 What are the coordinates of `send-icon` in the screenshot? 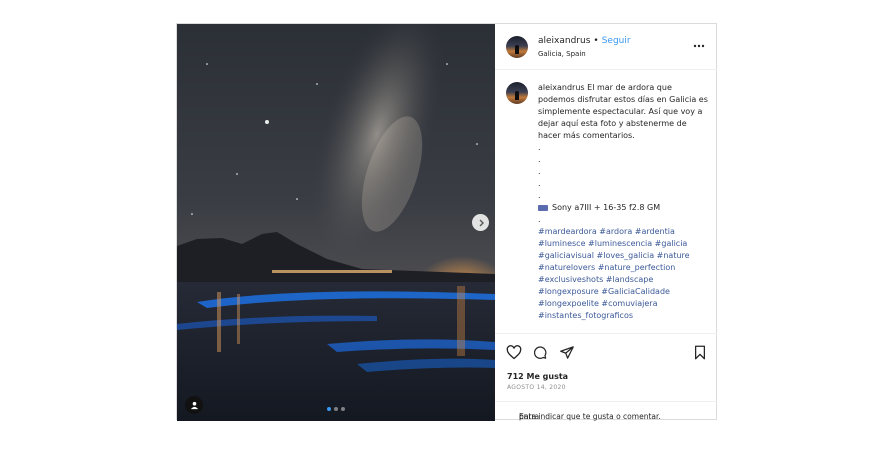 It's located at (567, 352).